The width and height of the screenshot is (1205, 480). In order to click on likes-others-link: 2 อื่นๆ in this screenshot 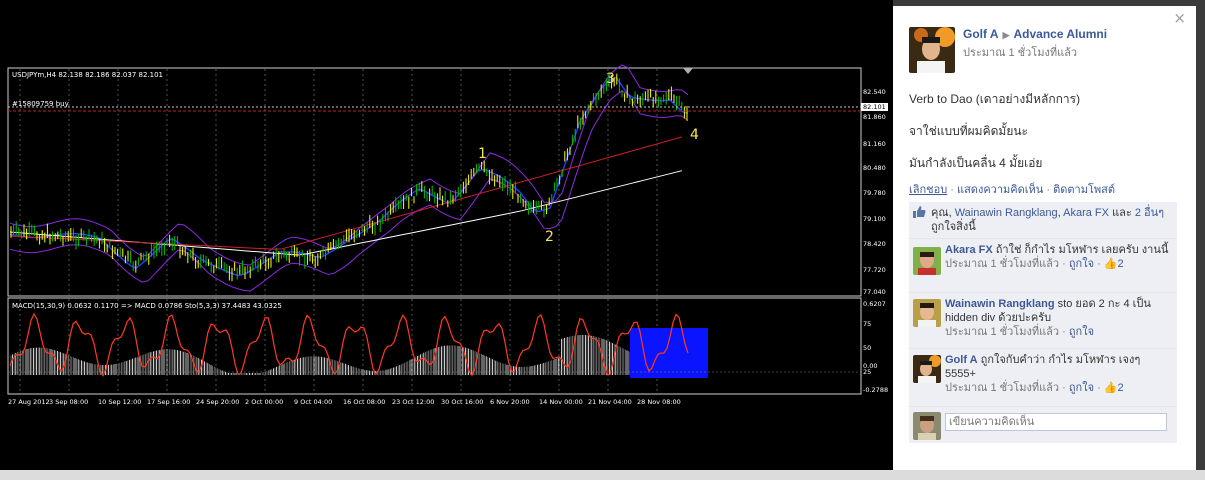, I will do `click(1149, 213)`.